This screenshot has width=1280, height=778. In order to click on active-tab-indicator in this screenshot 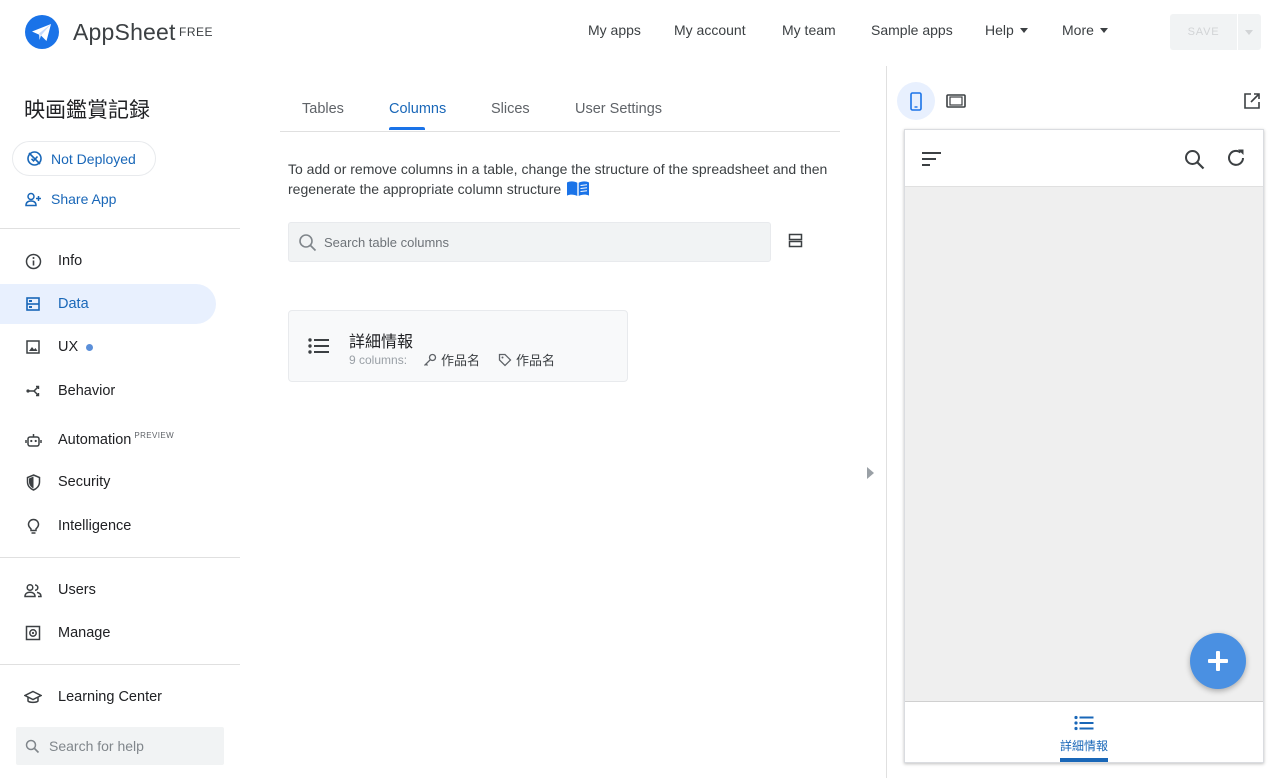, I will do `click(407, 128)`.